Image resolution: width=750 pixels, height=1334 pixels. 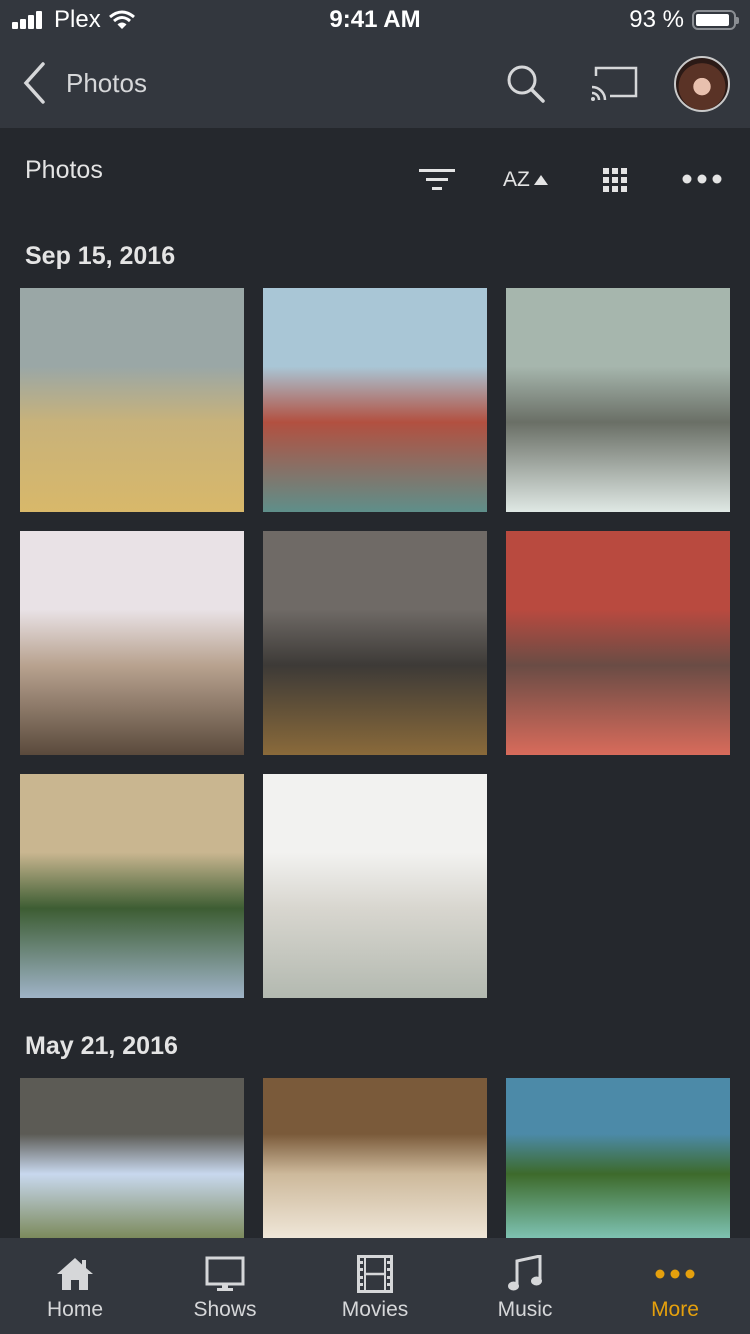 What do you see at coordinates (101, 1046) in the screenshot?
I see `section-date: May 21, 2016` at bounding box center [101, 1046].